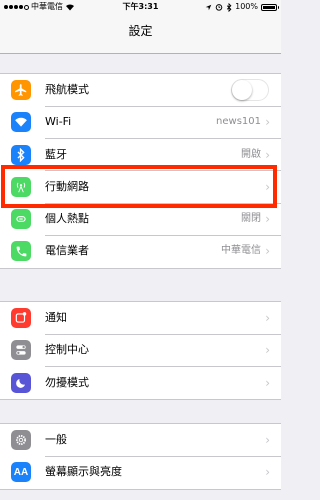  What do you see at coordinates (83, 472) in the screenshot?
I see `row-label: 螢幕顯示與亮度` at bounding box center [83, 472].